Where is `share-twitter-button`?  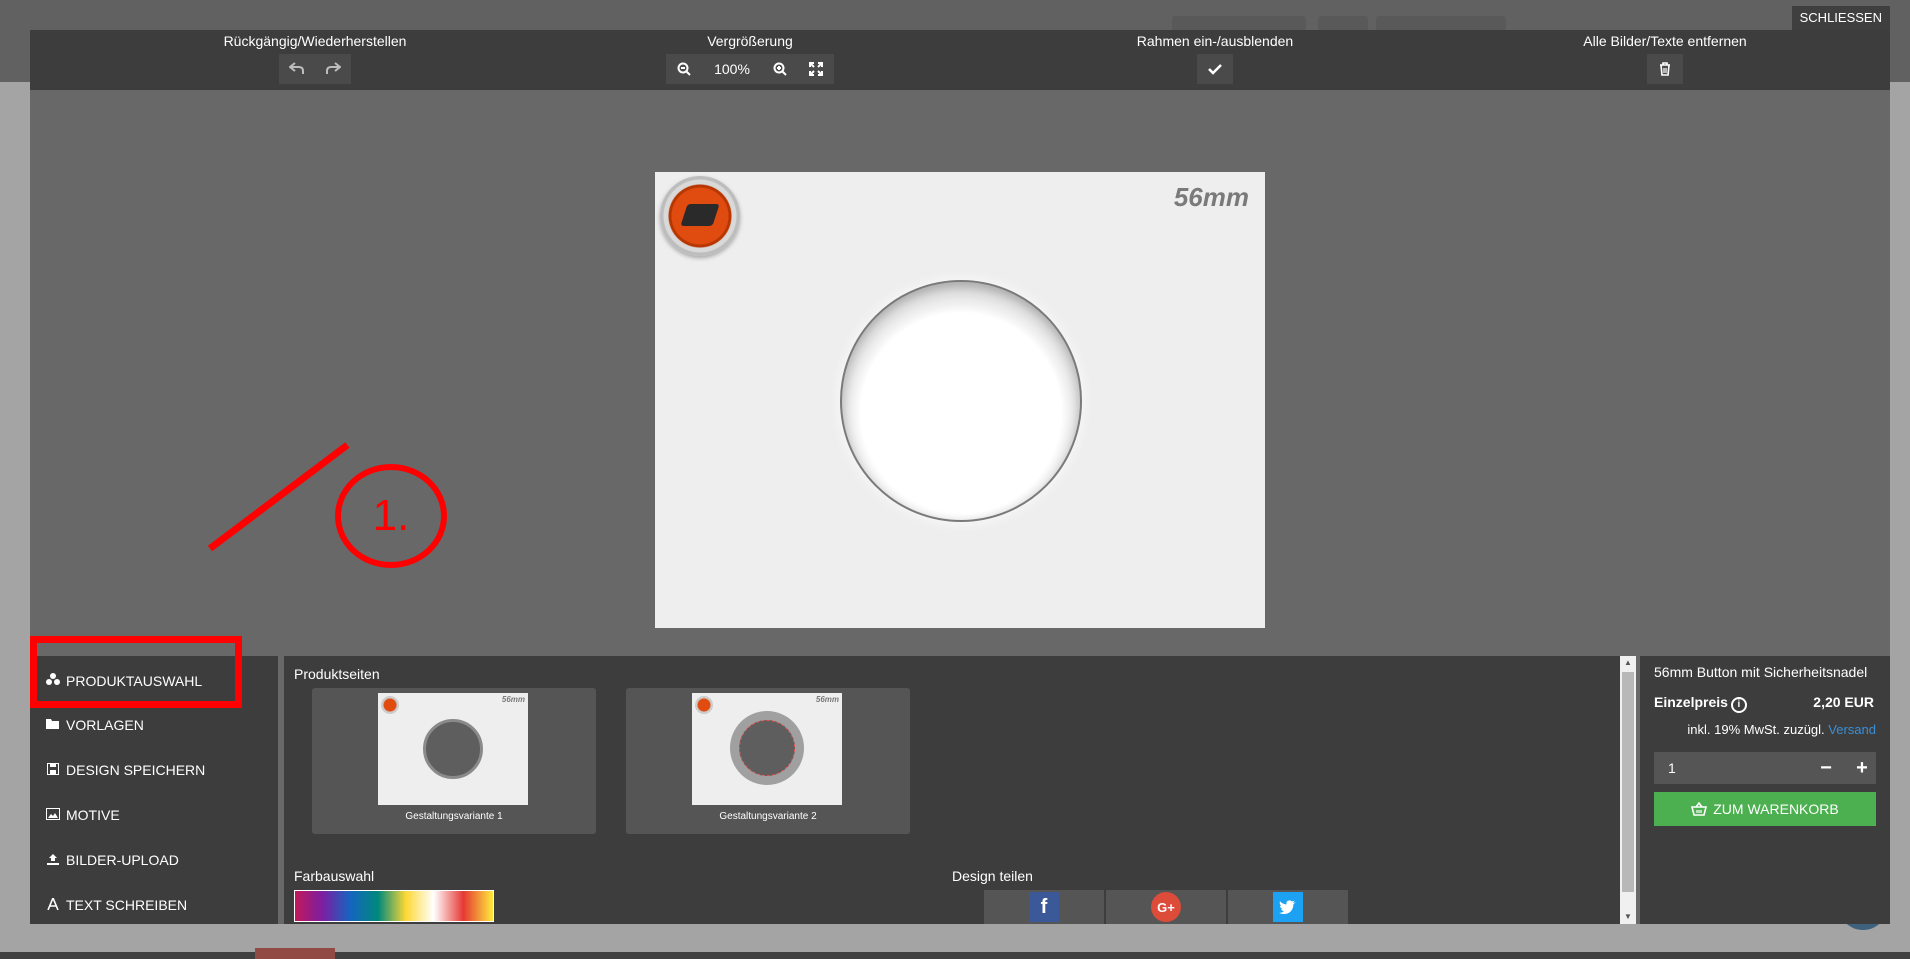
share-twitter-button is located at coordinates (1288, 907).